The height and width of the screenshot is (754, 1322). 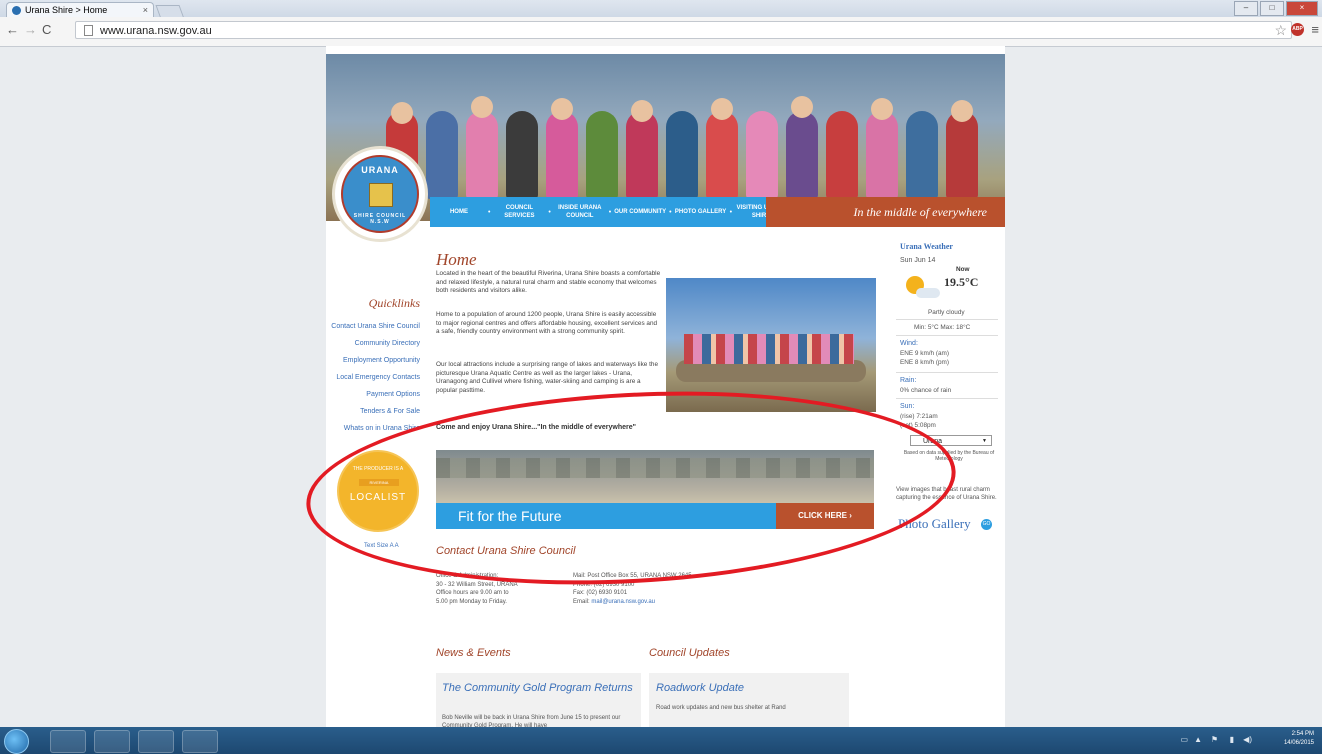 I want to click on weather-minmax: Min: 5°C Max: 18°C, so click(x=942, y=327).